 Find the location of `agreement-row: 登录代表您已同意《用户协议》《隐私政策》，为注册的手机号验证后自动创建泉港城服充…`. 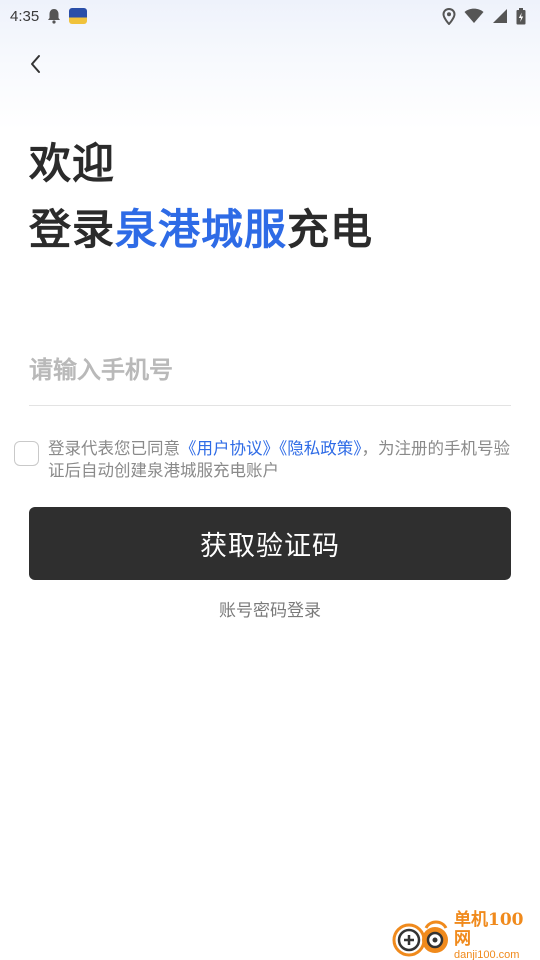

agreement-row: 登录代表您已同意《用户协议》《隐私政策》，为注册的手机号验证后自动创建泉港城服充… is located at coordinates (269, 460).